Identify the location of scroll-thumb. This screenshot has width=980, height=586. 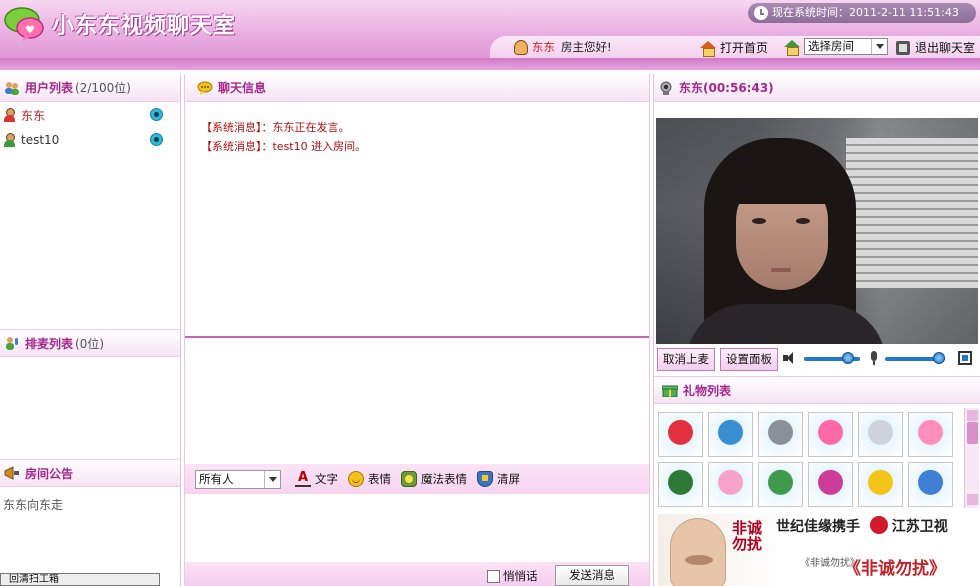
(972, 433).